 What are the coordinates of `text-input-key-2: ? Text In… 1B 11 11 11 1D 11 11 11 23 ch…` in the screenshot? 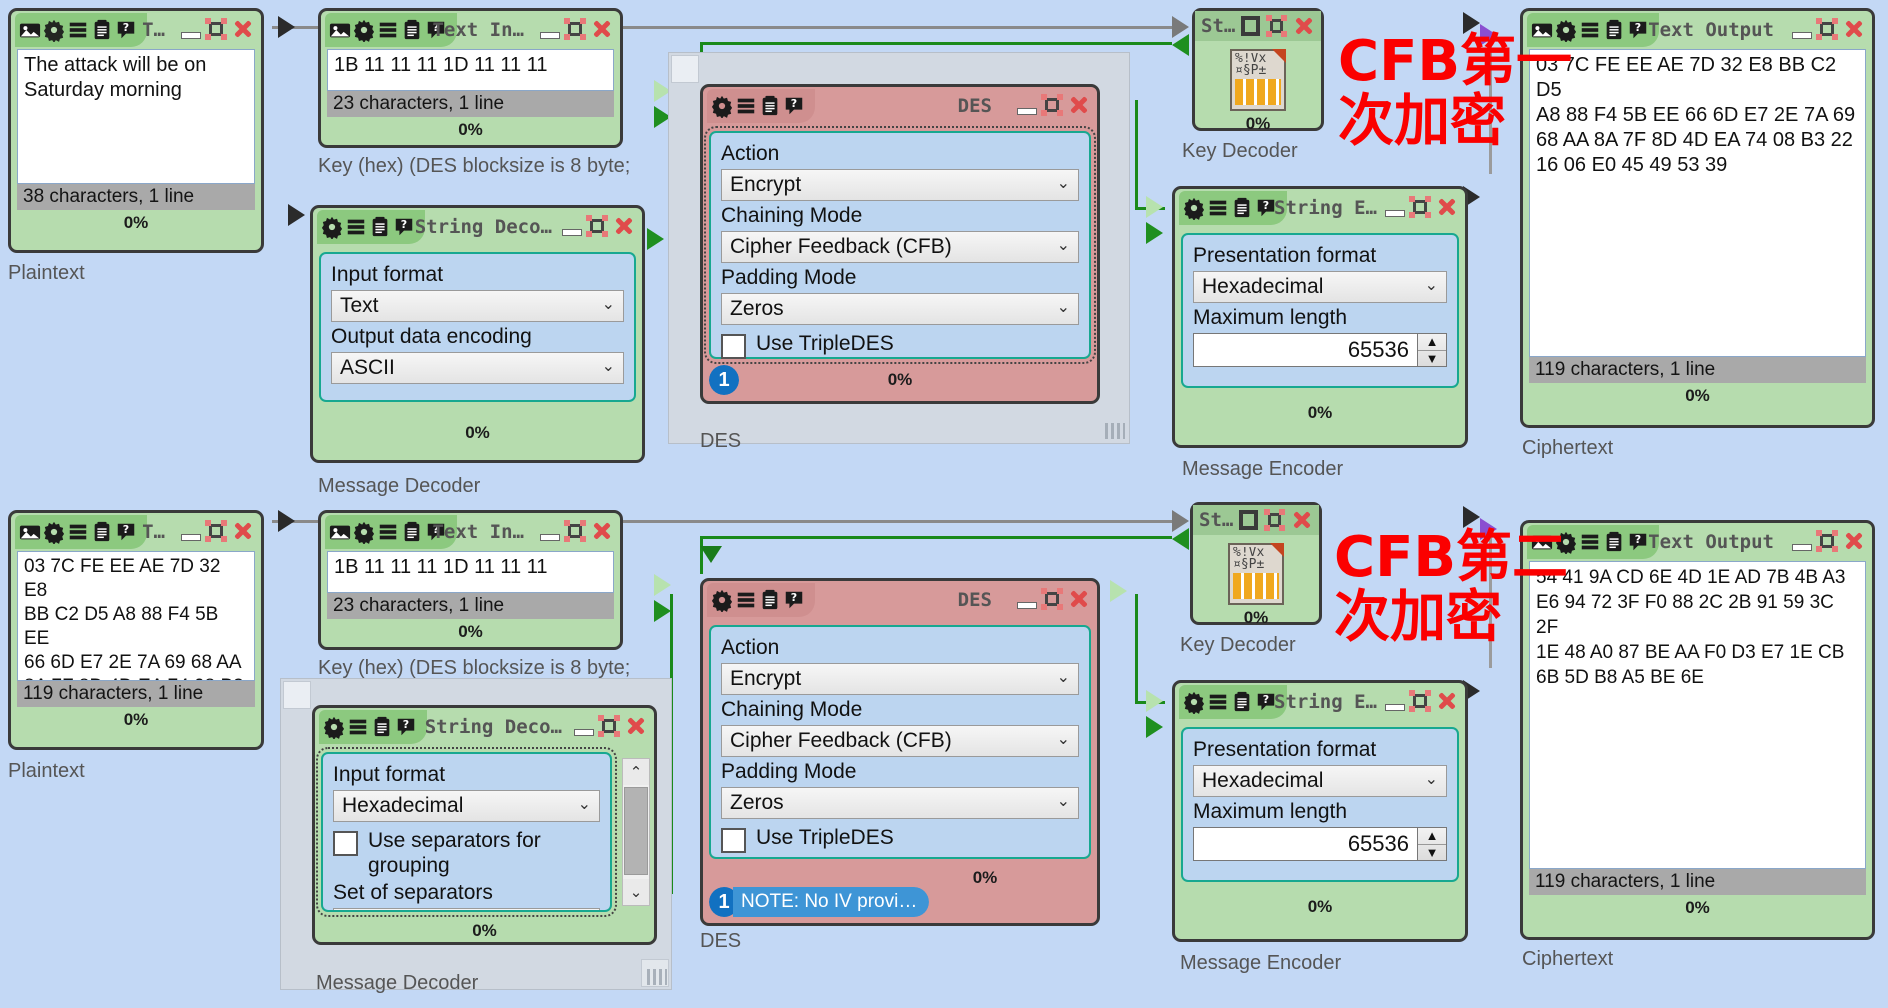 It's located at (470, 580).